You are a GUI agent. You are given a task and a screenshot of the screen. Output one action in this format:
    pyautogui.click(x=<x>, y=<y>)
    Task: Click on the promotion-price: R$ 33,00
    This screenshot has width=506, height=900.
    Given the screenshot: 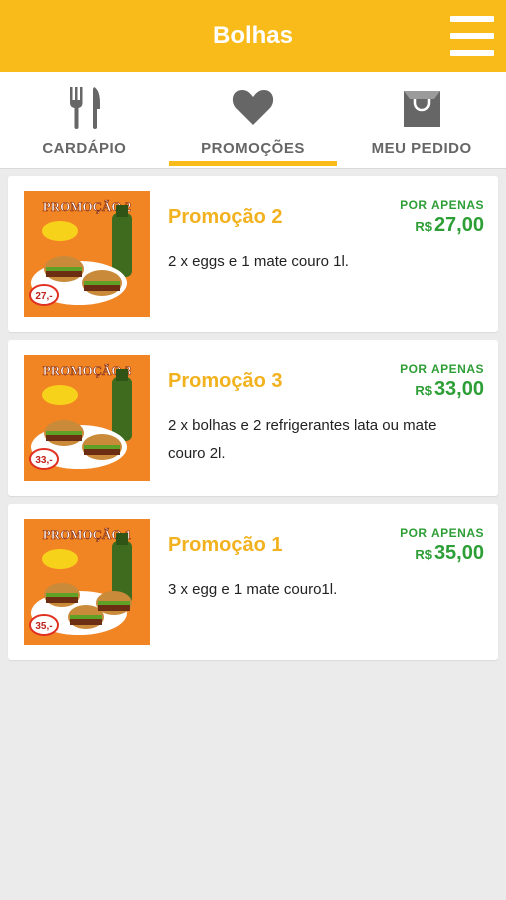 What is the action you would take?
    pyautogui.click(x=449, y=389)
    